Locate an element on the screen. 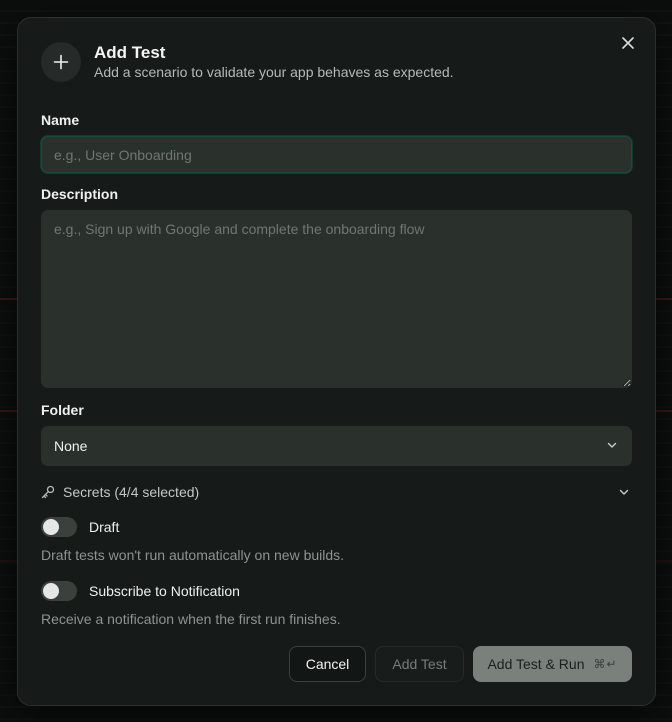 The height and width of the screenshot is (722, 672). draft-label: Draft is located at coordinates (104, 527).